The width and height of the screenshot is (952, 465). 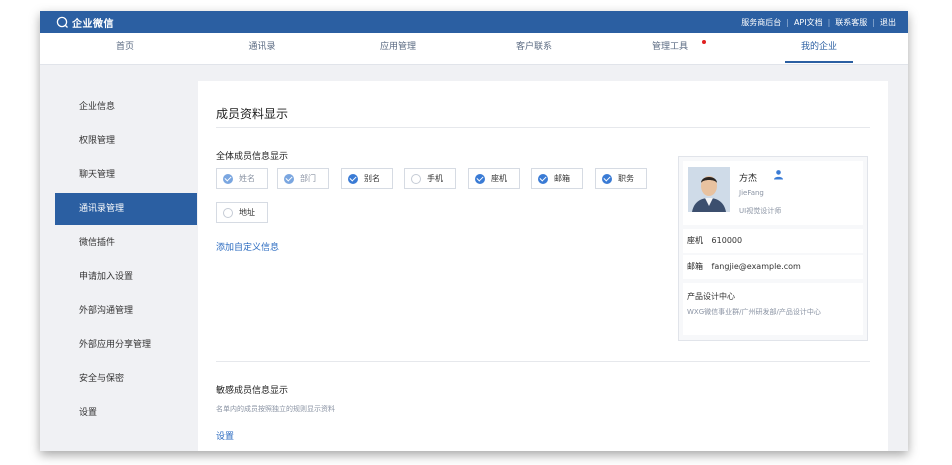 I want to click on sidebar-item-chat: 聊天管理, so click(x=126, y=175).